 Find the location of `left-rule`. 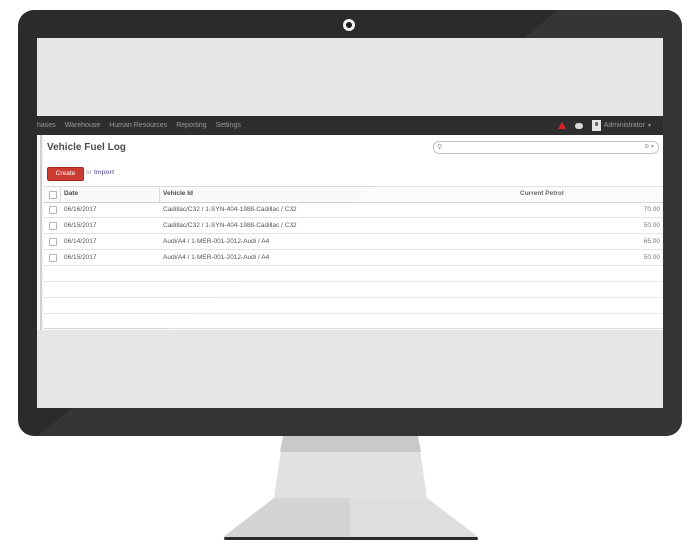

left-rule is located at coordinates (41, 232).